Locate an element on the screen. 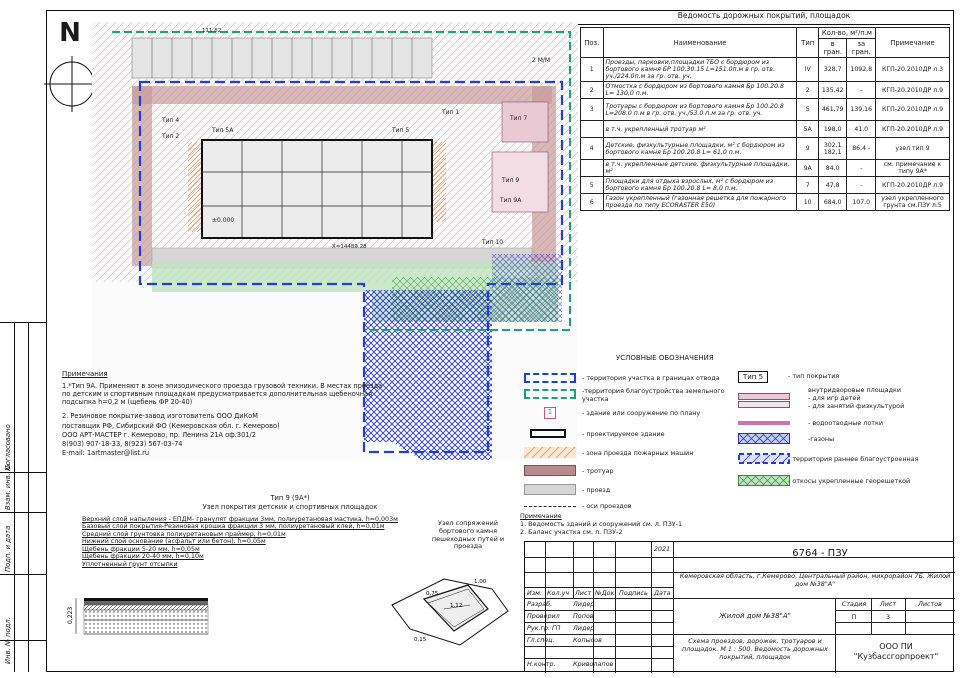 The width and height of the screenshot is (960, 678). stamp-replace: Взам. инв. № is located at coordinates (8, 486).